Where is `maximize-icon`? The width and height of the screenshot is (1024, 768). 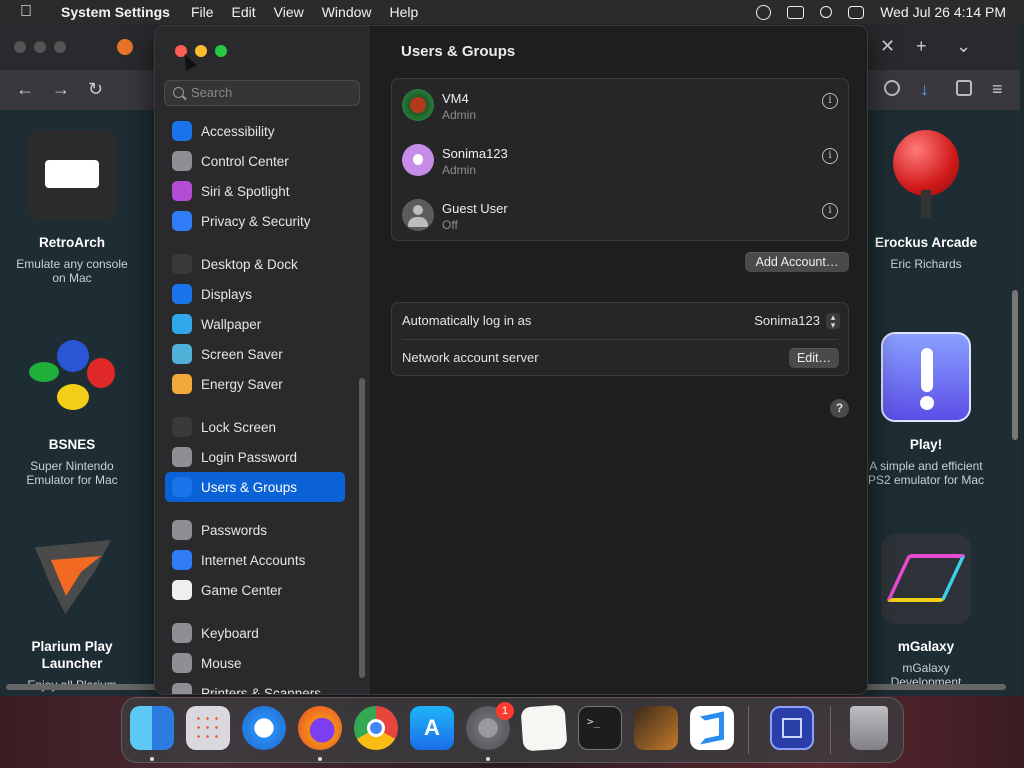 maximize-icon is located at coordinates (60, 47).